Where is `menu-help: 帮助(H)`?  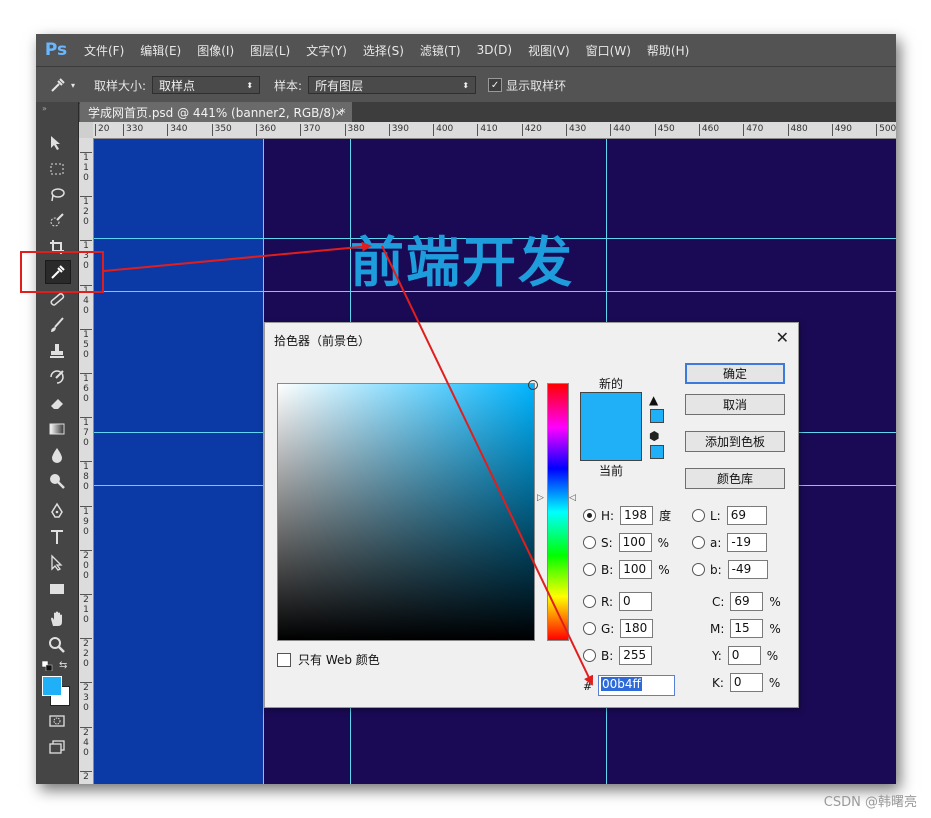
menu-help: 帮助(H) is located at coordinates (668, 50).